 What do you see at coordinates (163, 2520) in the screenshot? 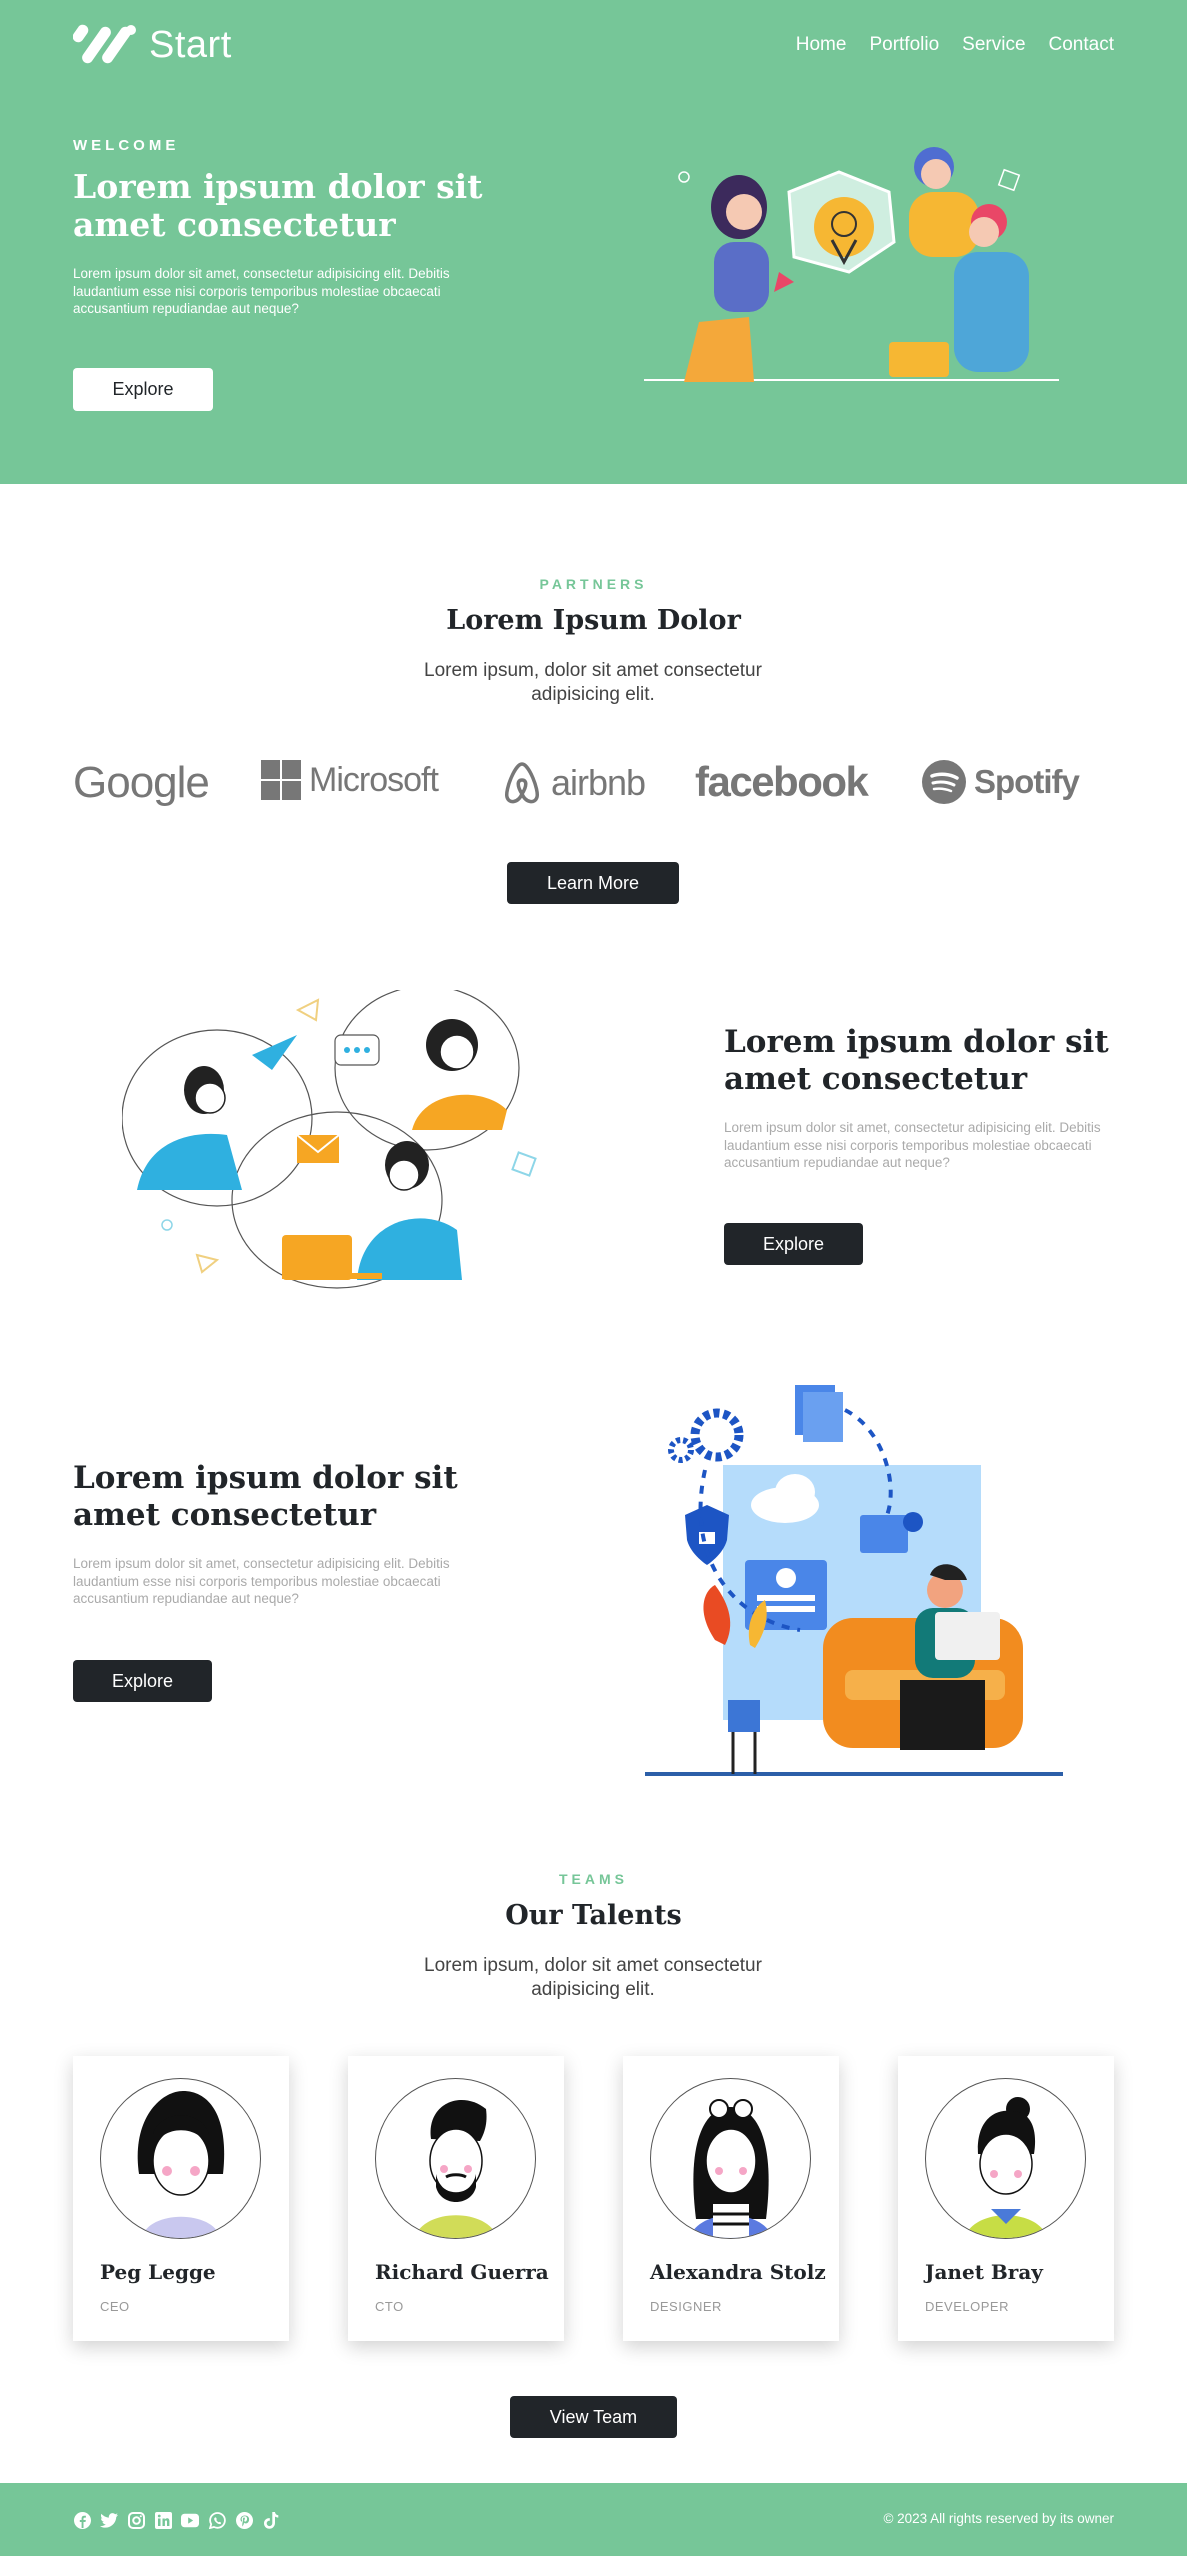
I see `linkedin-icon` at bounding box center [163, 2520].